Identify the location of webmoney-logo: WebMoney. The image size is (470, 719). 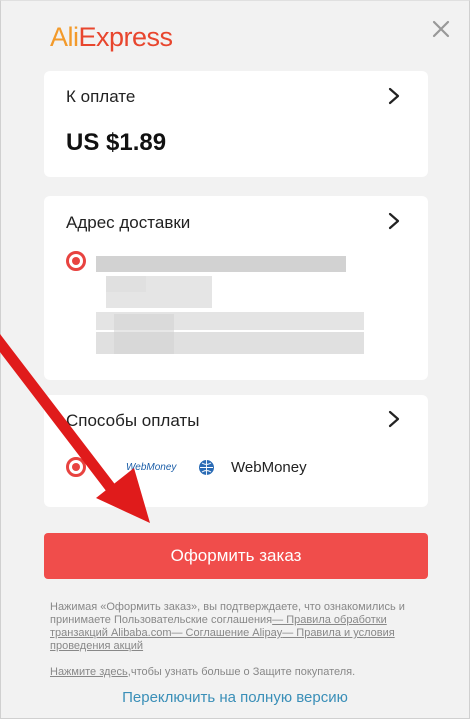
(151, 467).